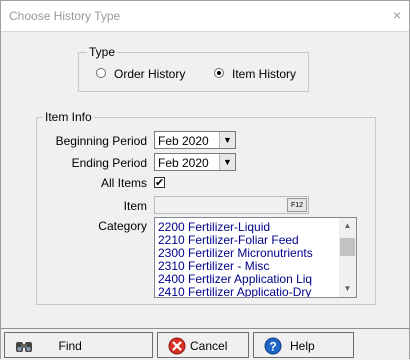  Describe the element at coordinates (122, 226) in the screenshot. I see `category-label: Category` at that location.